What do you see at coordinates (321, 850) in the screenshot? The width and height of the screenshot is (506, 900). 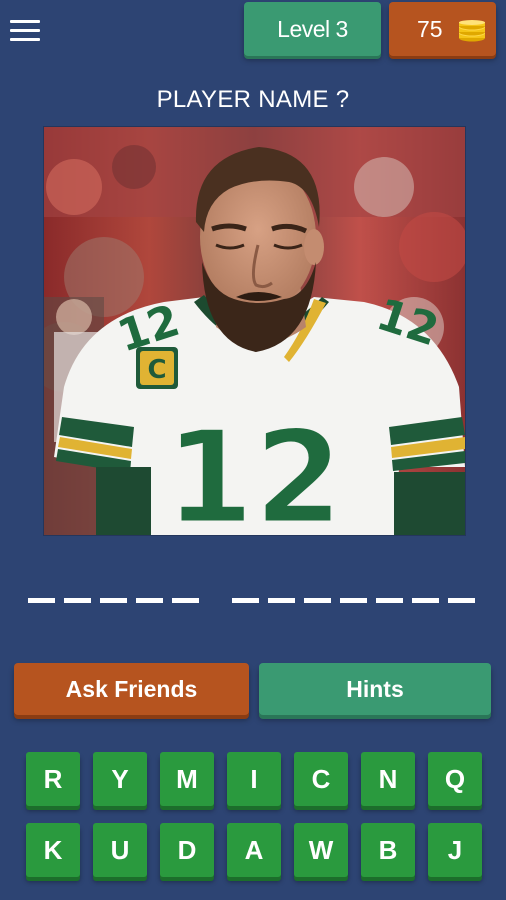 I see `letter-key: W` at bounding box center [321, 850].